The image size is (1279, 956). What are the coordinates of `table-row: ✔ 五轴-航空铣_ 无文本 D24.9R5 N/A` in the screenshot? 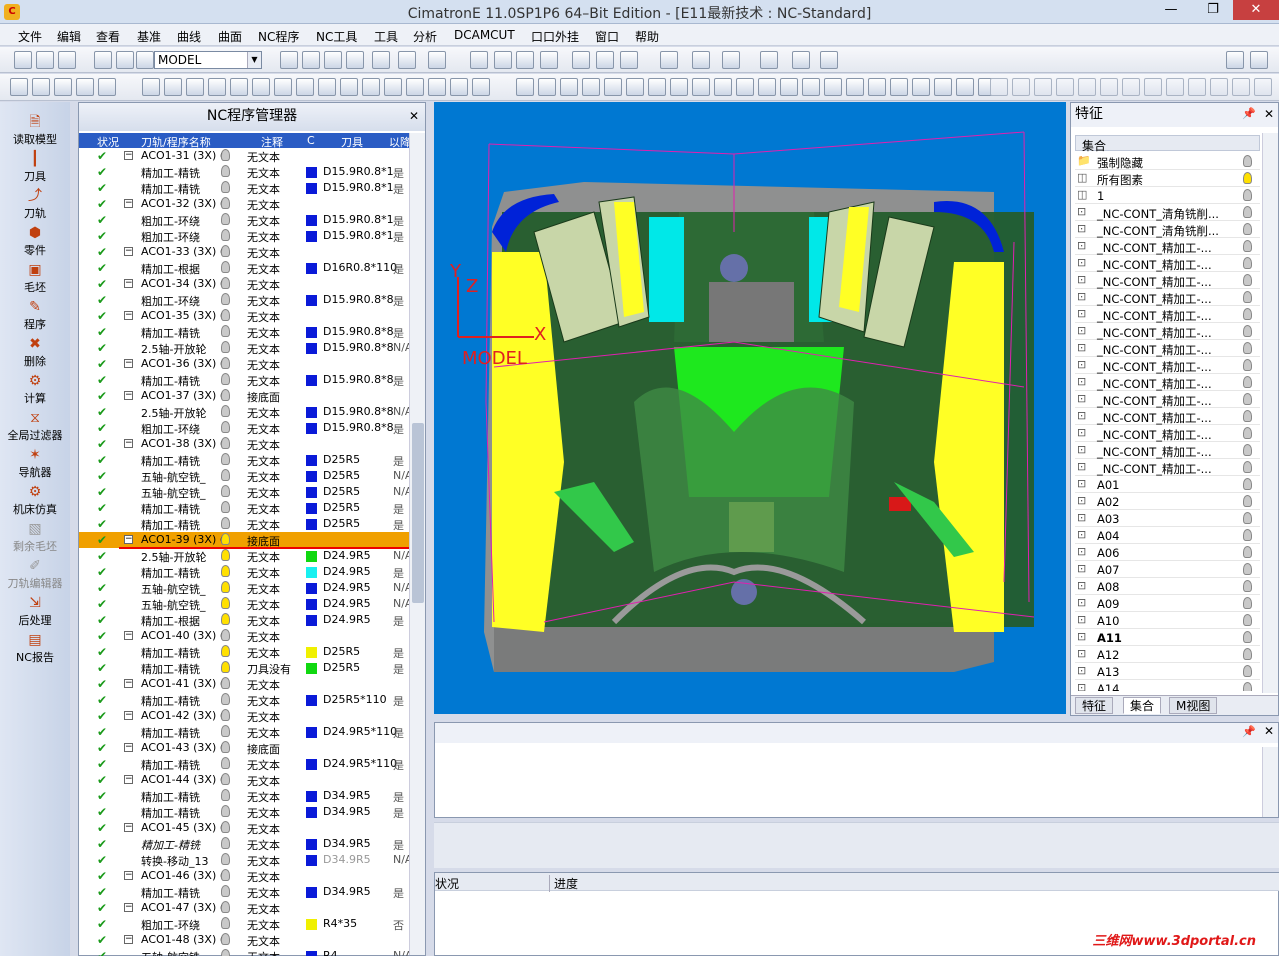 It's located at (244, 588).